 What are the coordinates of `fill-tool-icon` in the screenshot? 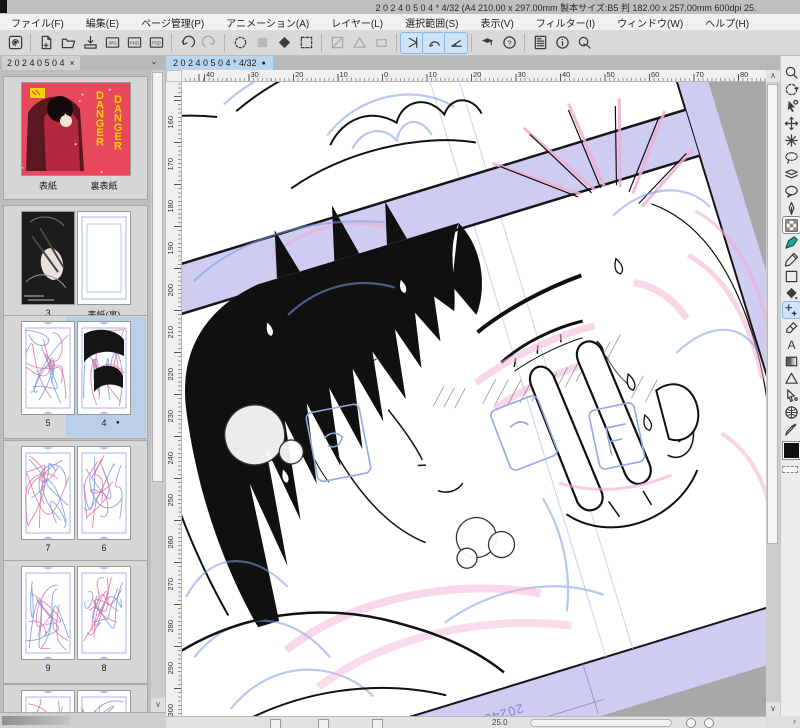 It's located at (791, 293).